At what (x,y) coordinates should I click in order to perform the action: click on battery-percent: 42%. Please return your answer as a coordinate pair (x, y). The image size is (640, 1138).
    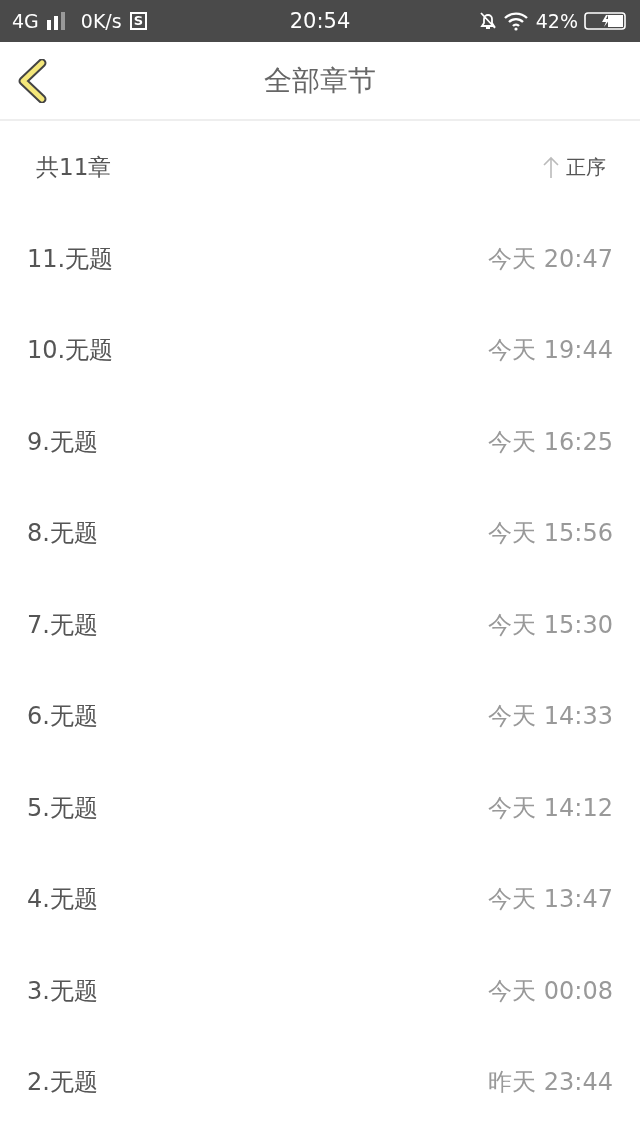
    Looking at the image, I should click on (556, 21).